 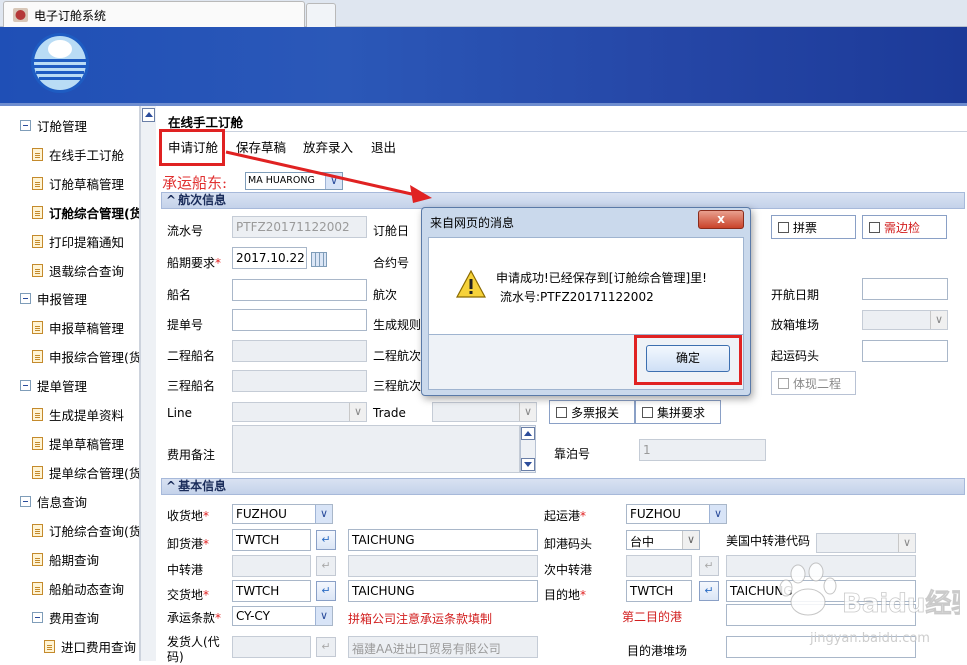 I want to click on header-banner, so click(x=483, y=65).